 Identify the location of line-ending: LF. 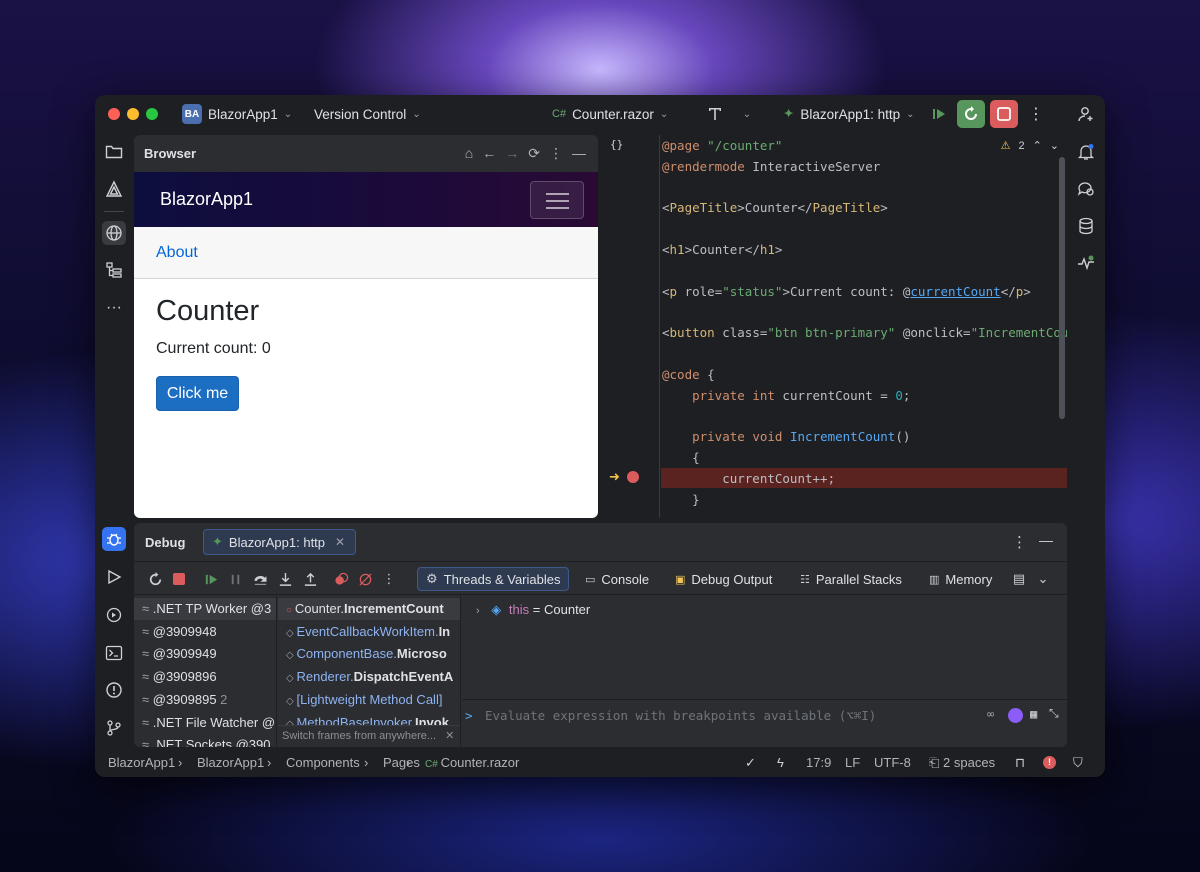
(852, 762).